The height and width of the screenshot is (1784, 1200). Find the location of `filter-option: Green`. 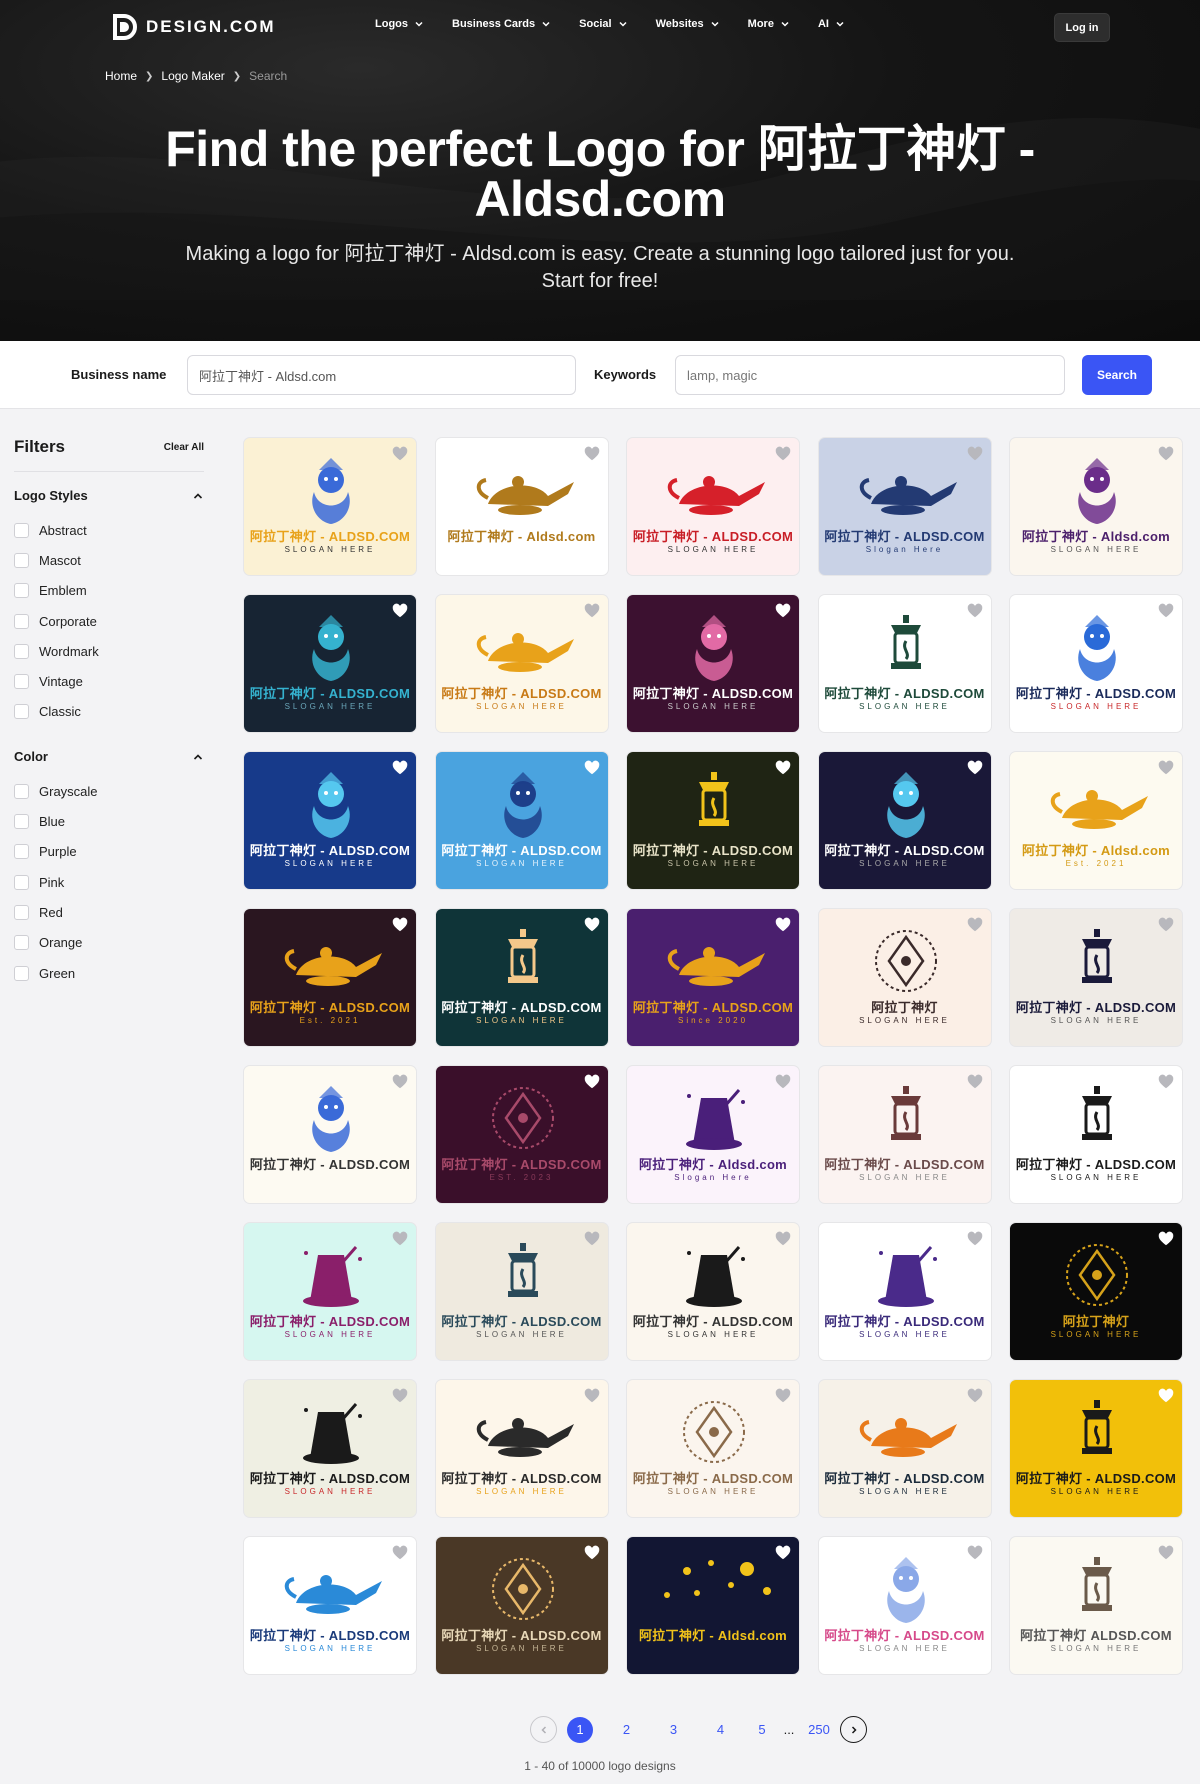

filter-option: Green is located at coordinates (109, 973).